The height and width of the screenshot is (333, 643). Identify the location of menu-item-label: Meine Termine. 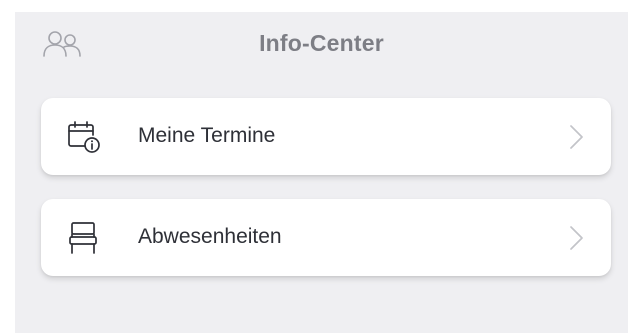
(207, 135).